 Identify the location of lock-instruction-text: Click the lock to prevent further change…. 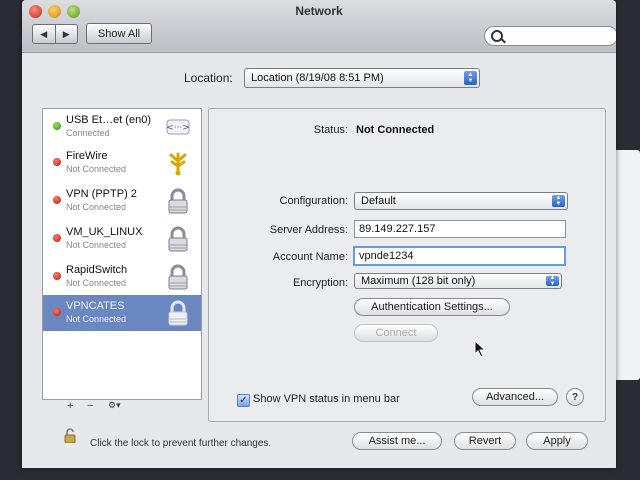
(181, 443).